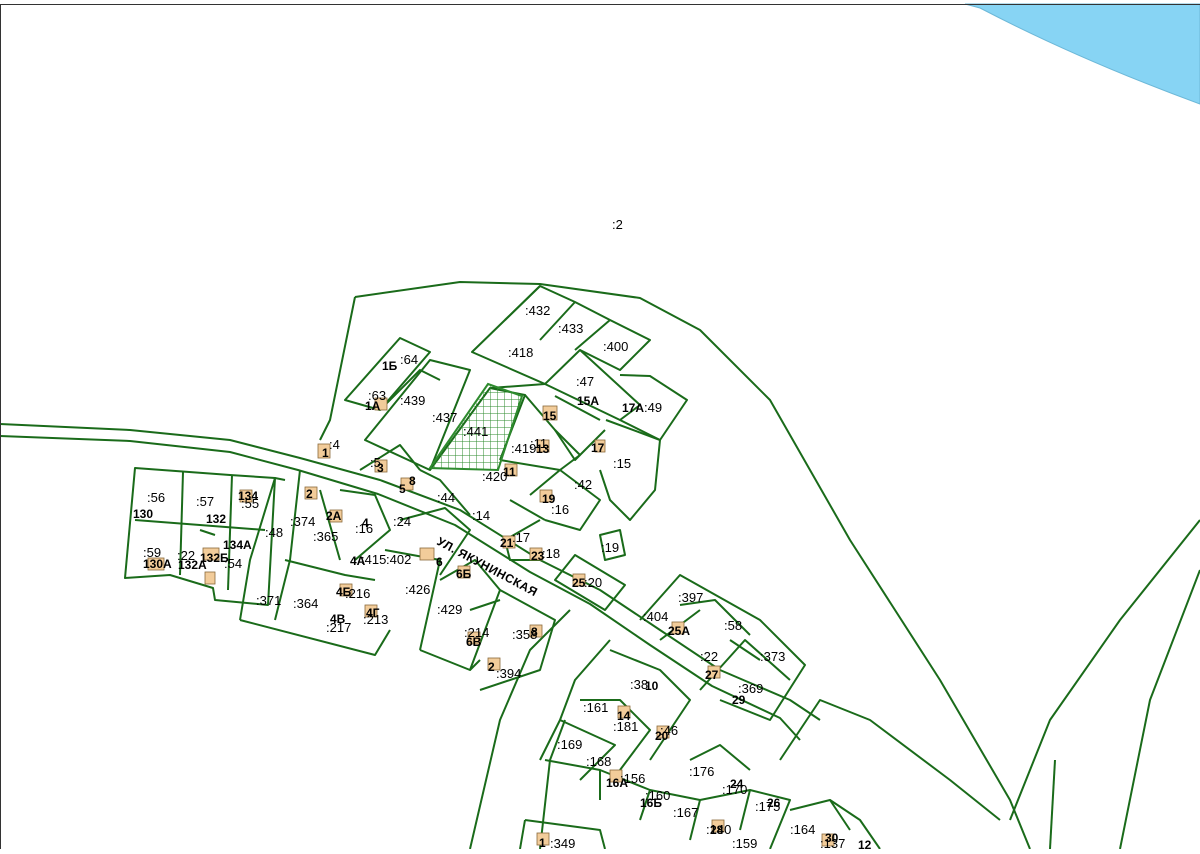 Image resolution: width=1200 pixels, height=854 pixels. I want to click on house-number: 6В, so click(474, 642).